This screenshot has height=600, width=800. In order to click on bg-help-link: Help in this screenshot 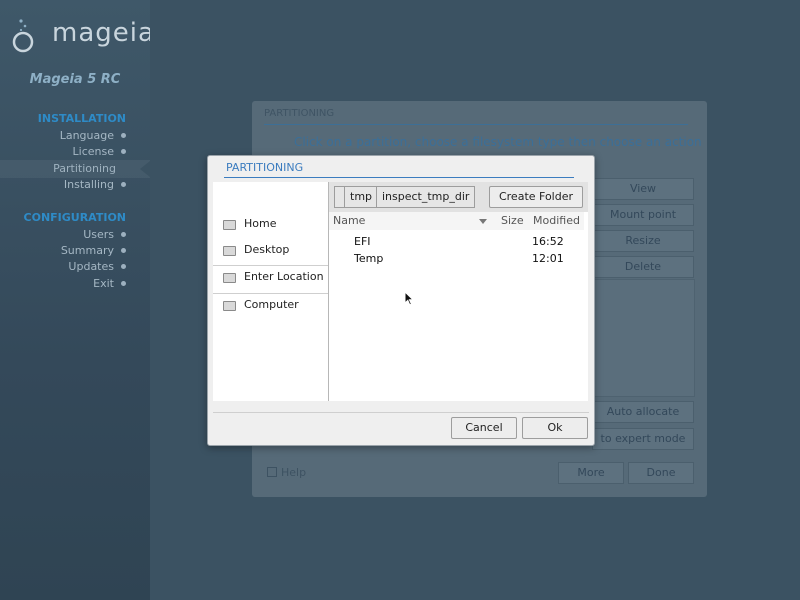, I will do `click(286, 472)`.